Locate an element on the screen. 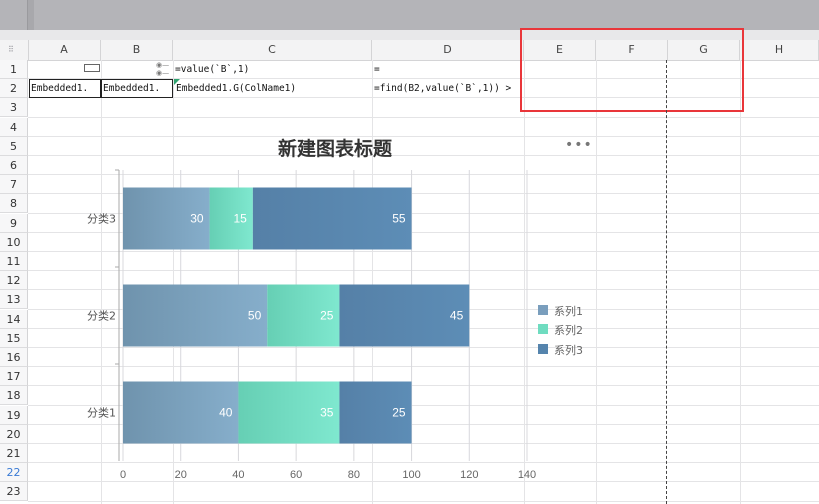 The image size is (819, 504). chart-title: 新建图表标题 is located at coordinates (334, 149).